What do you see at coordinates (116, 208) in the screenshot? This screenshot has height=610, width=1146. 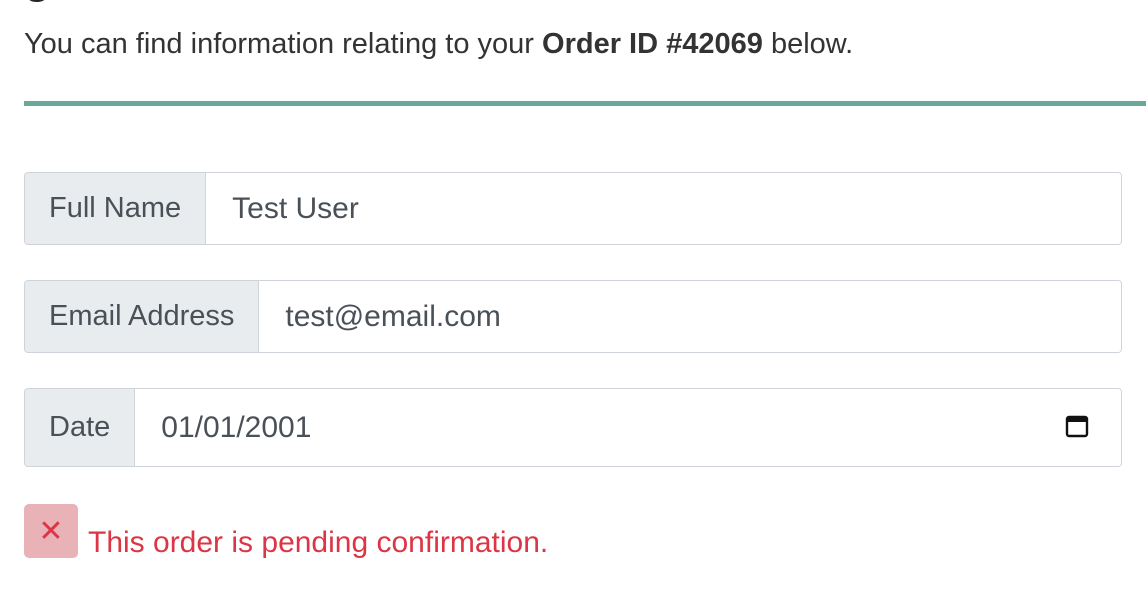 I see `full-name-label: Full Name` at bounding box center [116, 208].